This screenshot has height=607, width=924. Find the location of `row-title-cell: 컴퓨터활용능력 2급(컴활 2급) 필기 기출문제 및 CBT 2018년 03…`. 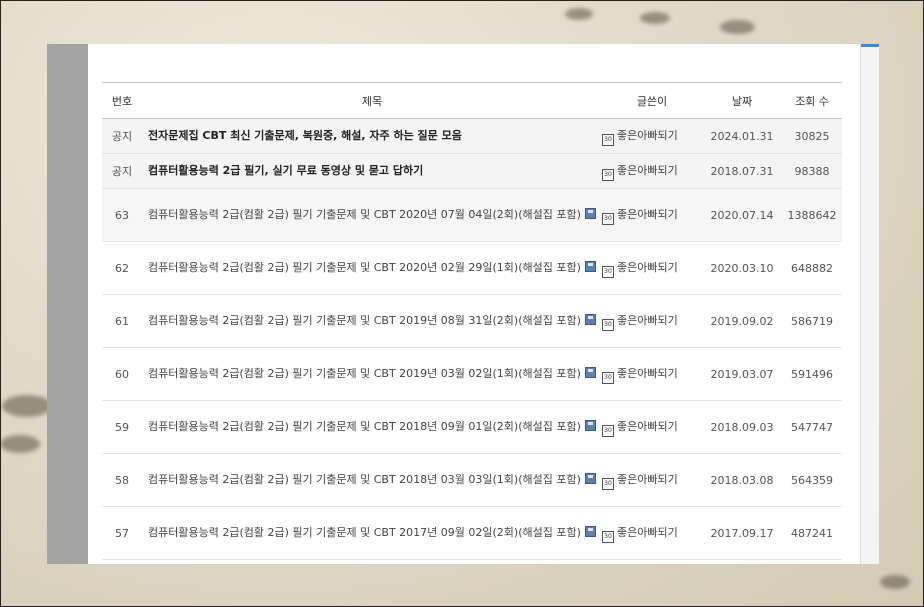

row-title-cell: 컴퓨터활용능력 2급(컴활 2급) 필기 기출문제 및 CBT 2018년 03… is located at coordinates (372, 480).